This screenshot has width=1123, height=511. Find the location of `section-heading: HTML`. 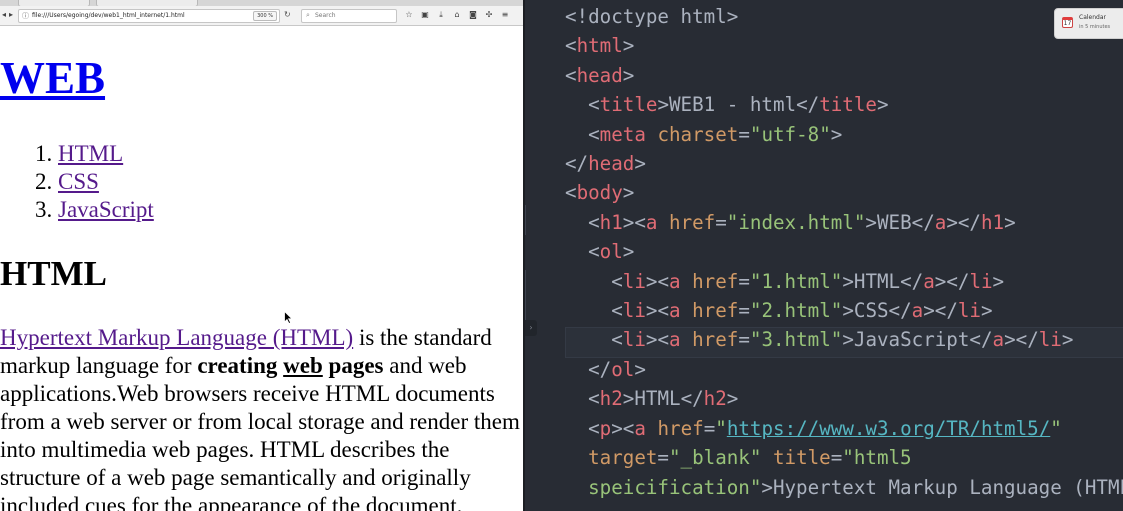

section-heading: HTML is located at coordinates (53, 273).